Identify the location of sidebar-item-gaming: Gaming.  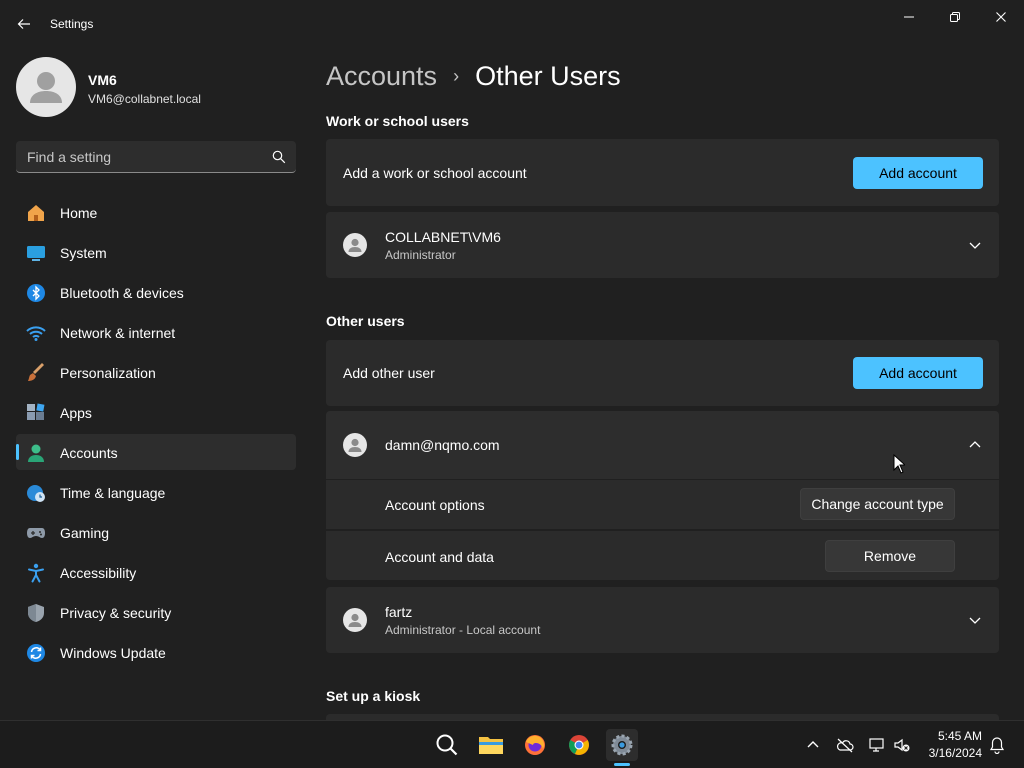
(156, 532).